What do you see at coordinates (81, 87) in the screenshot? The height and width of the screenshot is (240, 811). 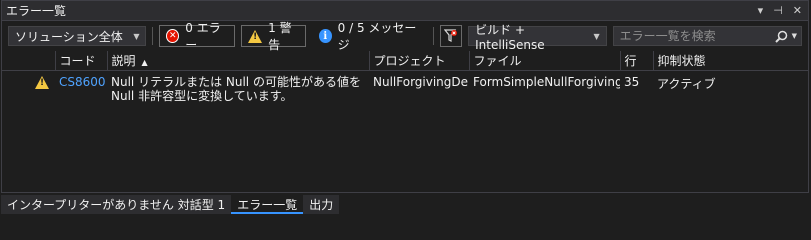 I see `row-code: CS8600` at bounding box center [81, 87].